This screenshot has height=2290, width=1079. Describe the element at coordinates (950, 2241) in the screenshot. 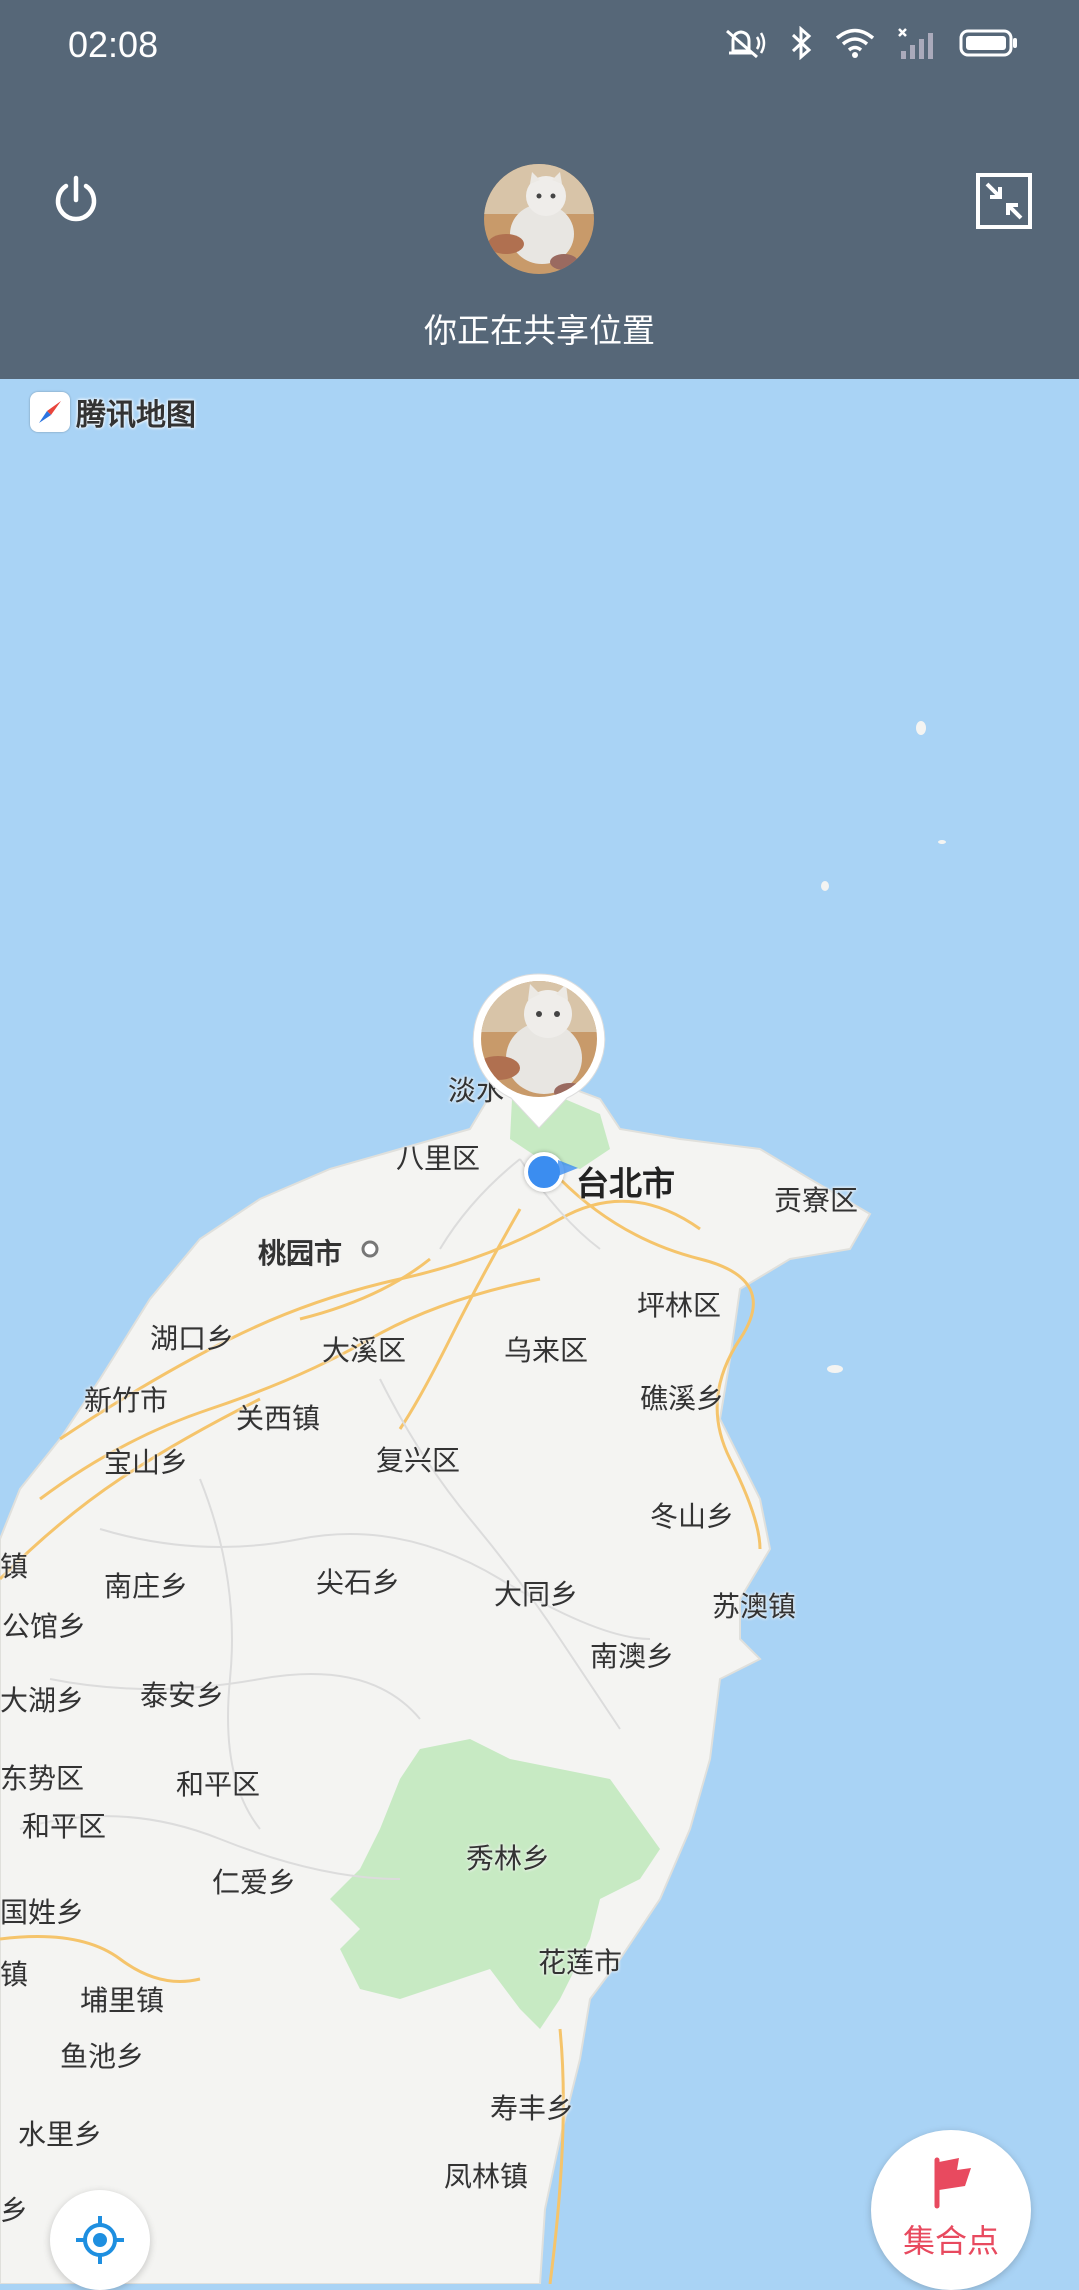

I see `gather-point-label: 集合点` at that location.